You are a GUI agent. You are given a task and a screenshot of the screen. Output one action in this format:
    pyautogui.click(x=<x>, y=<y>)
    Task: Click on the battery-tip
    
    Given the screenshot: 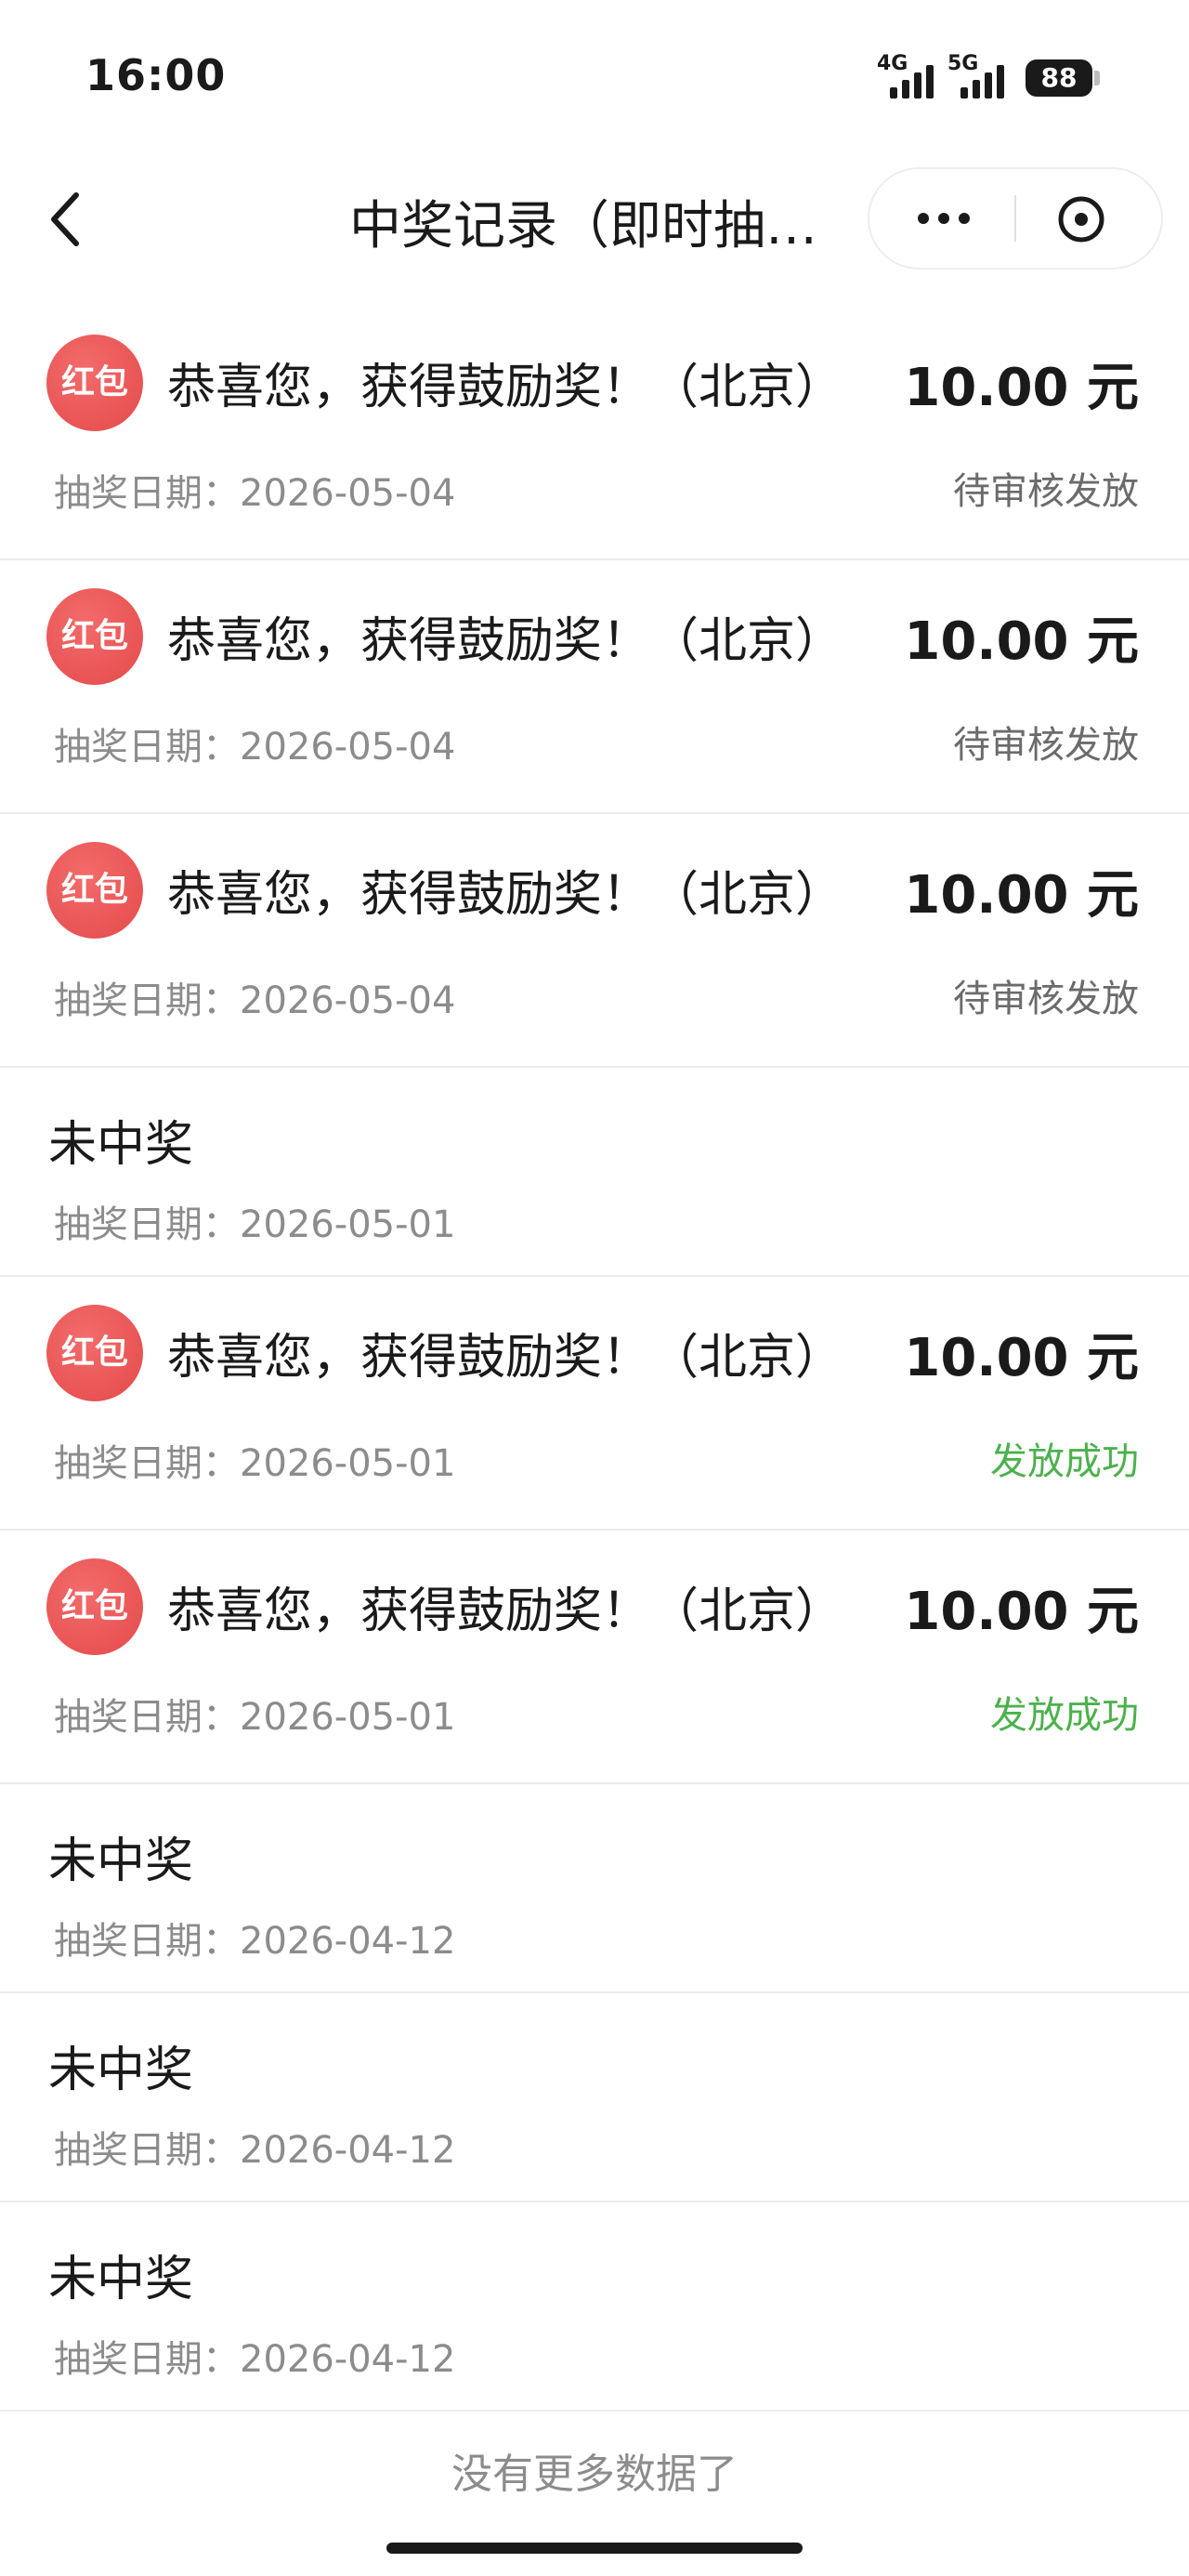 What is the action you would take?
    pyautogui.click(x=1097, y=78)
    